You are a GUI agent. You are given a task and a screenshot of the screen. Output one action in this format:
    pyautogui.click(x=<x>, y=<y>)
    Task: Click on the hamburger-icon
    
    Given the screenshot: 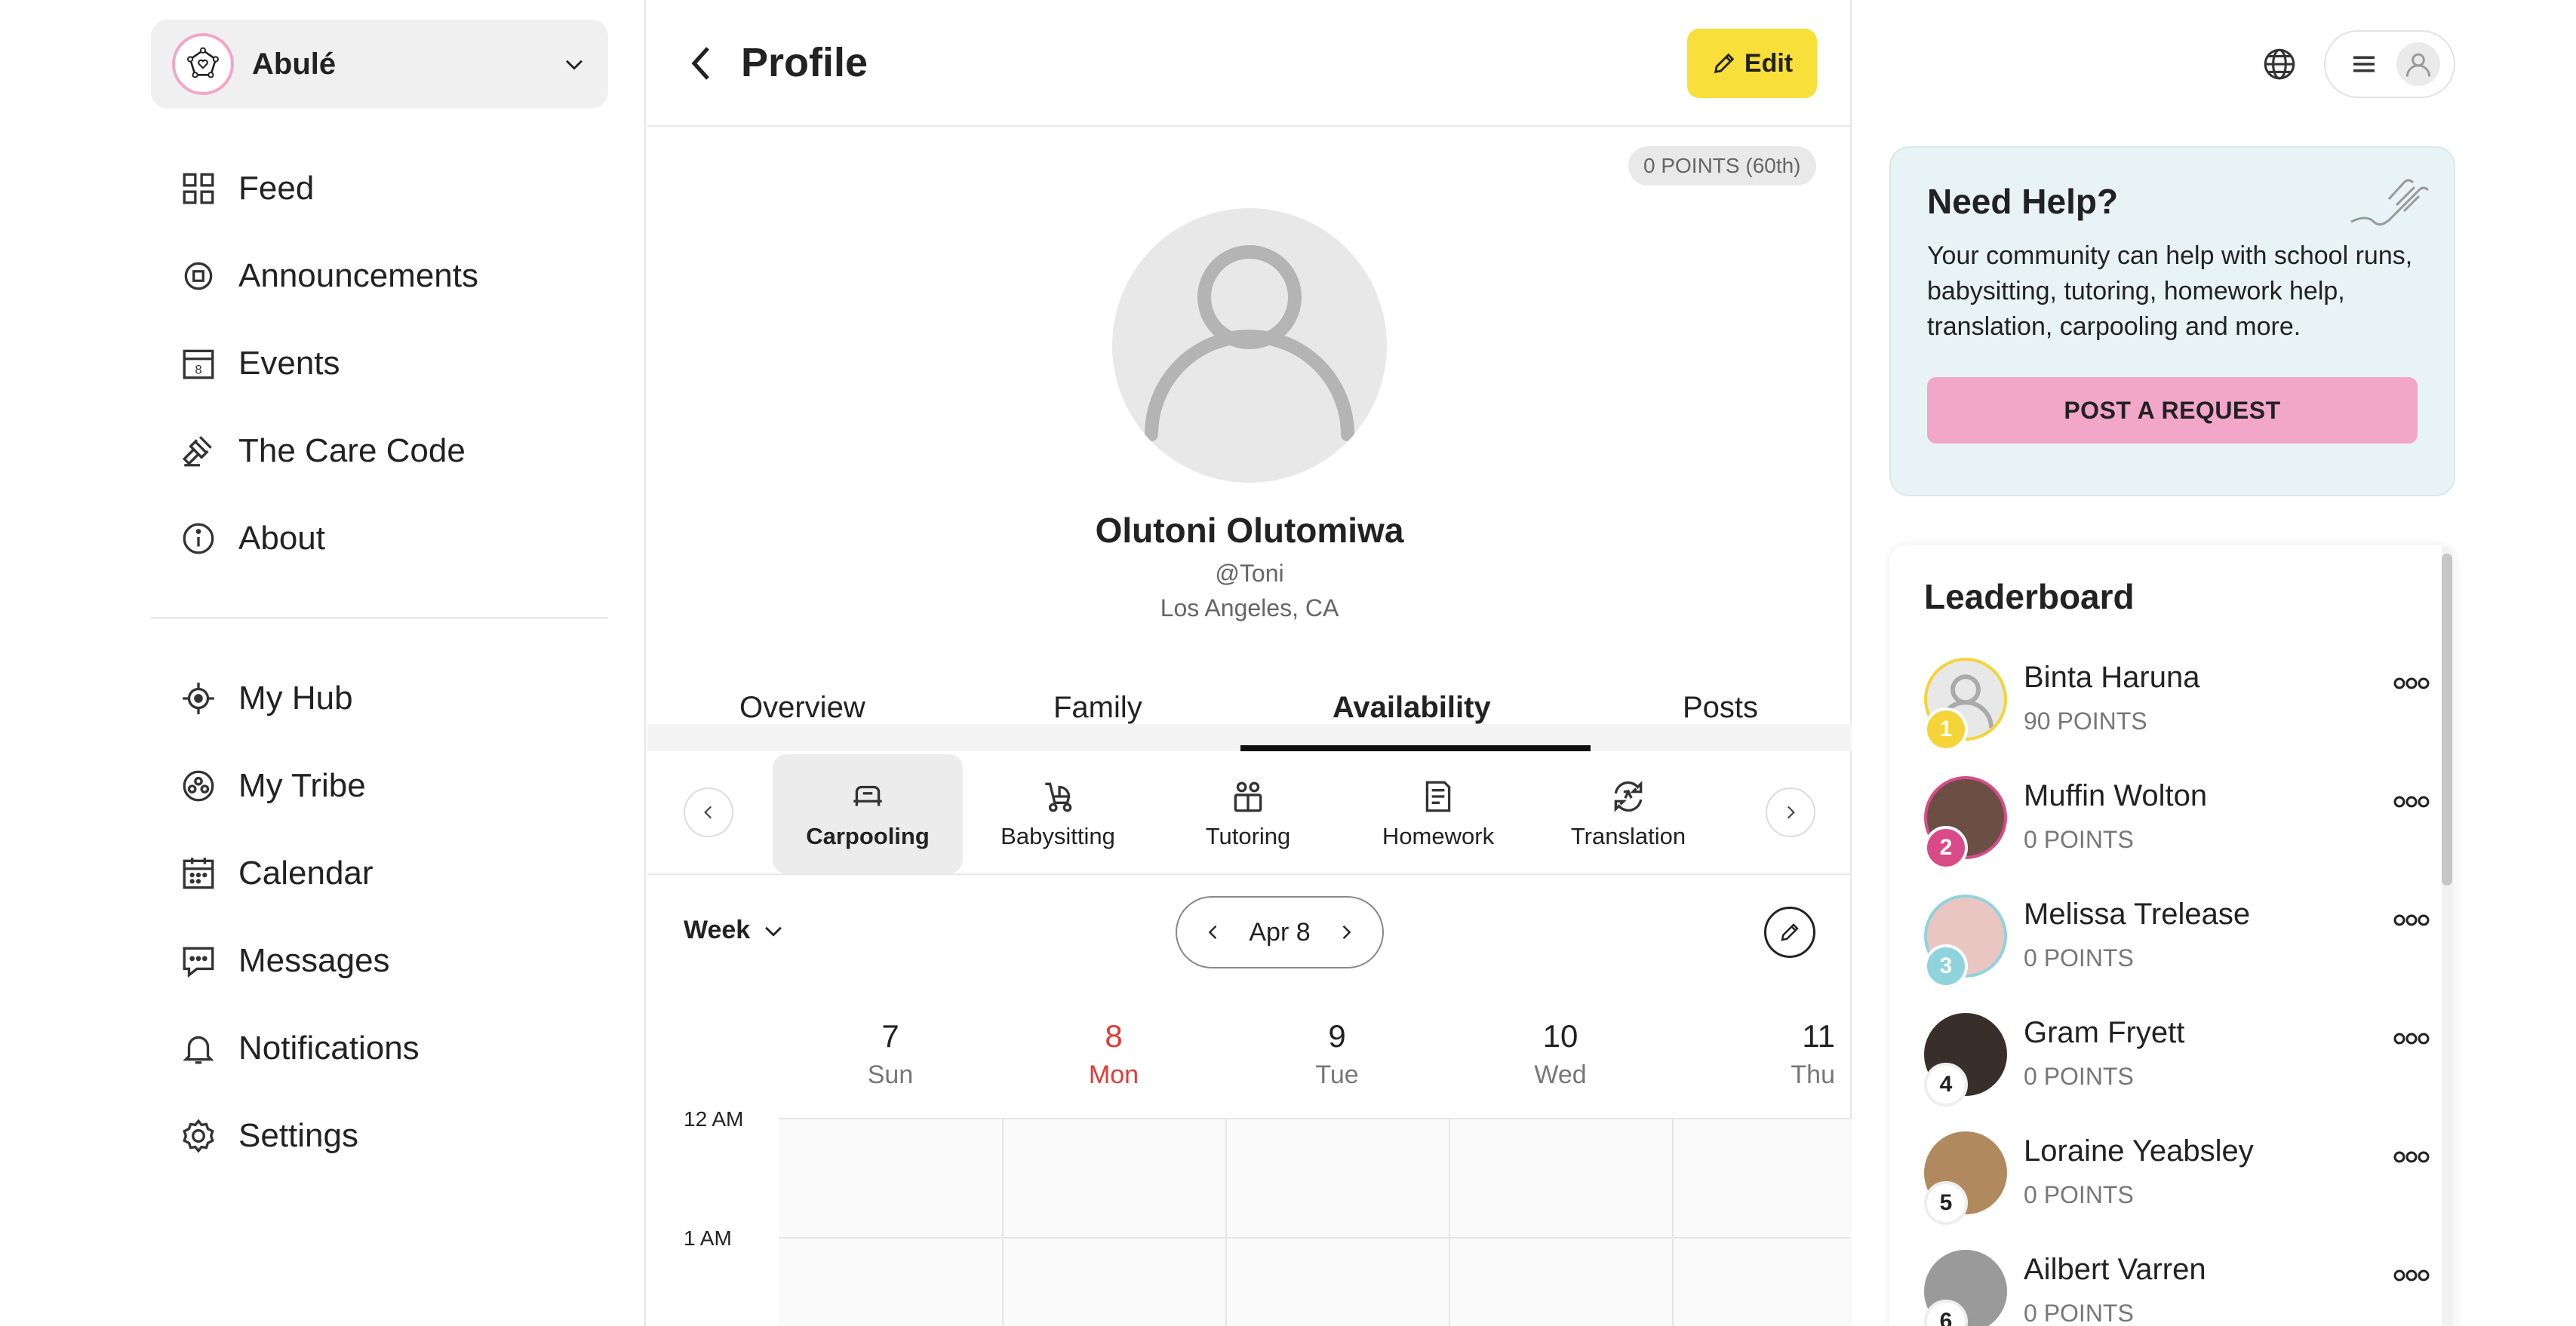 What is the action you would take?
    pyautogui.click(x=2364, y=64)
    